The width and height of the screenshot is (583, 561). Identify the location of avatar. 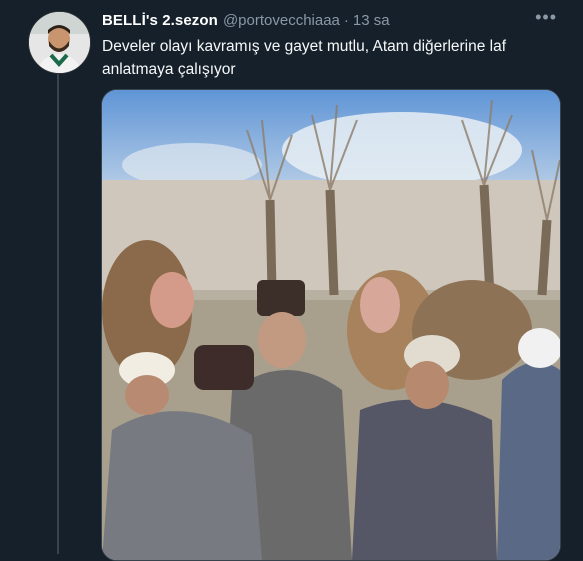
(59, 42).